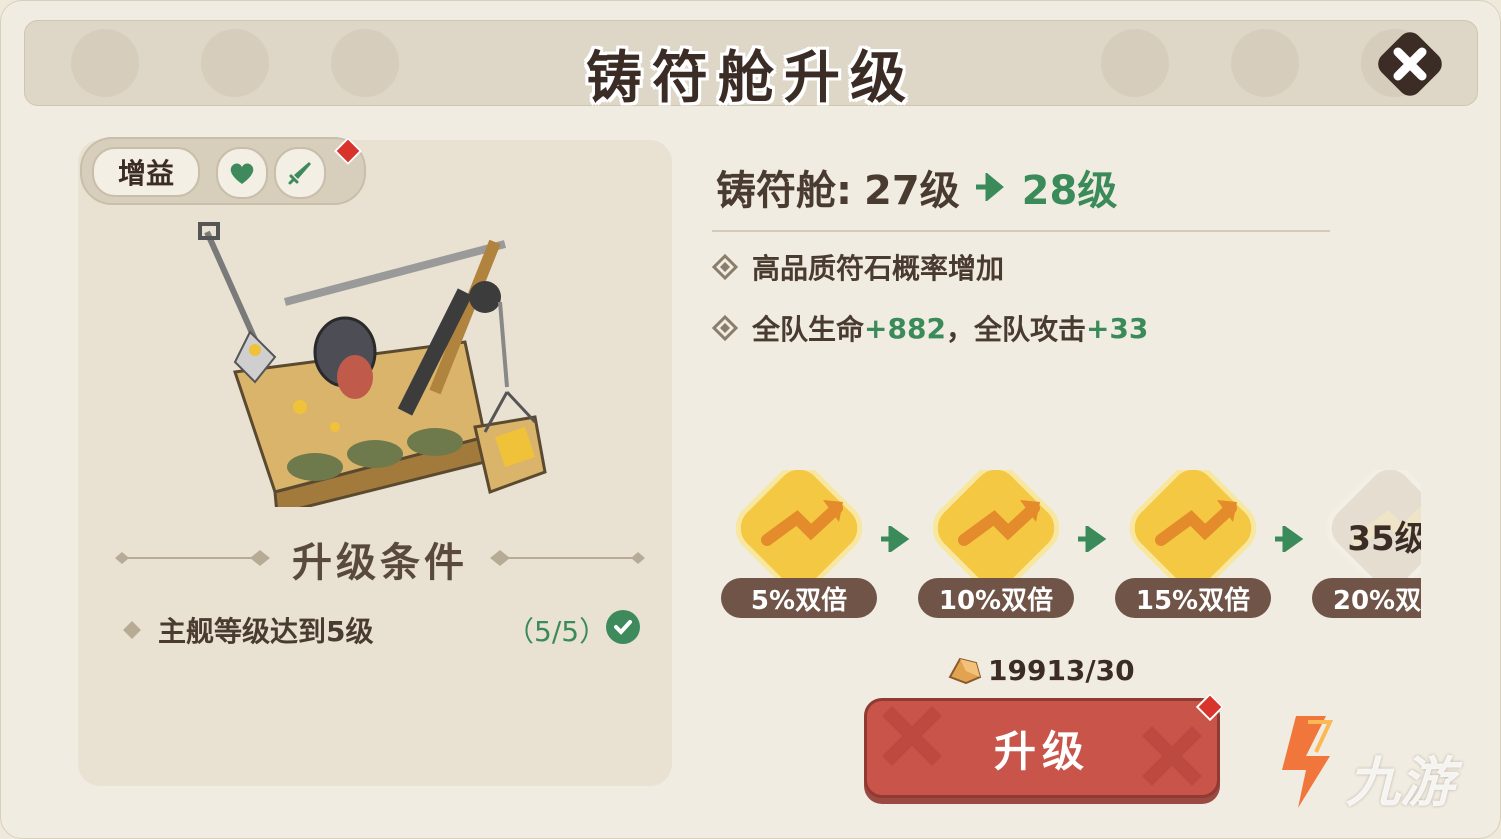  I want to click on level-change: 铸符舱: 27级 28级, so click(916, 187).